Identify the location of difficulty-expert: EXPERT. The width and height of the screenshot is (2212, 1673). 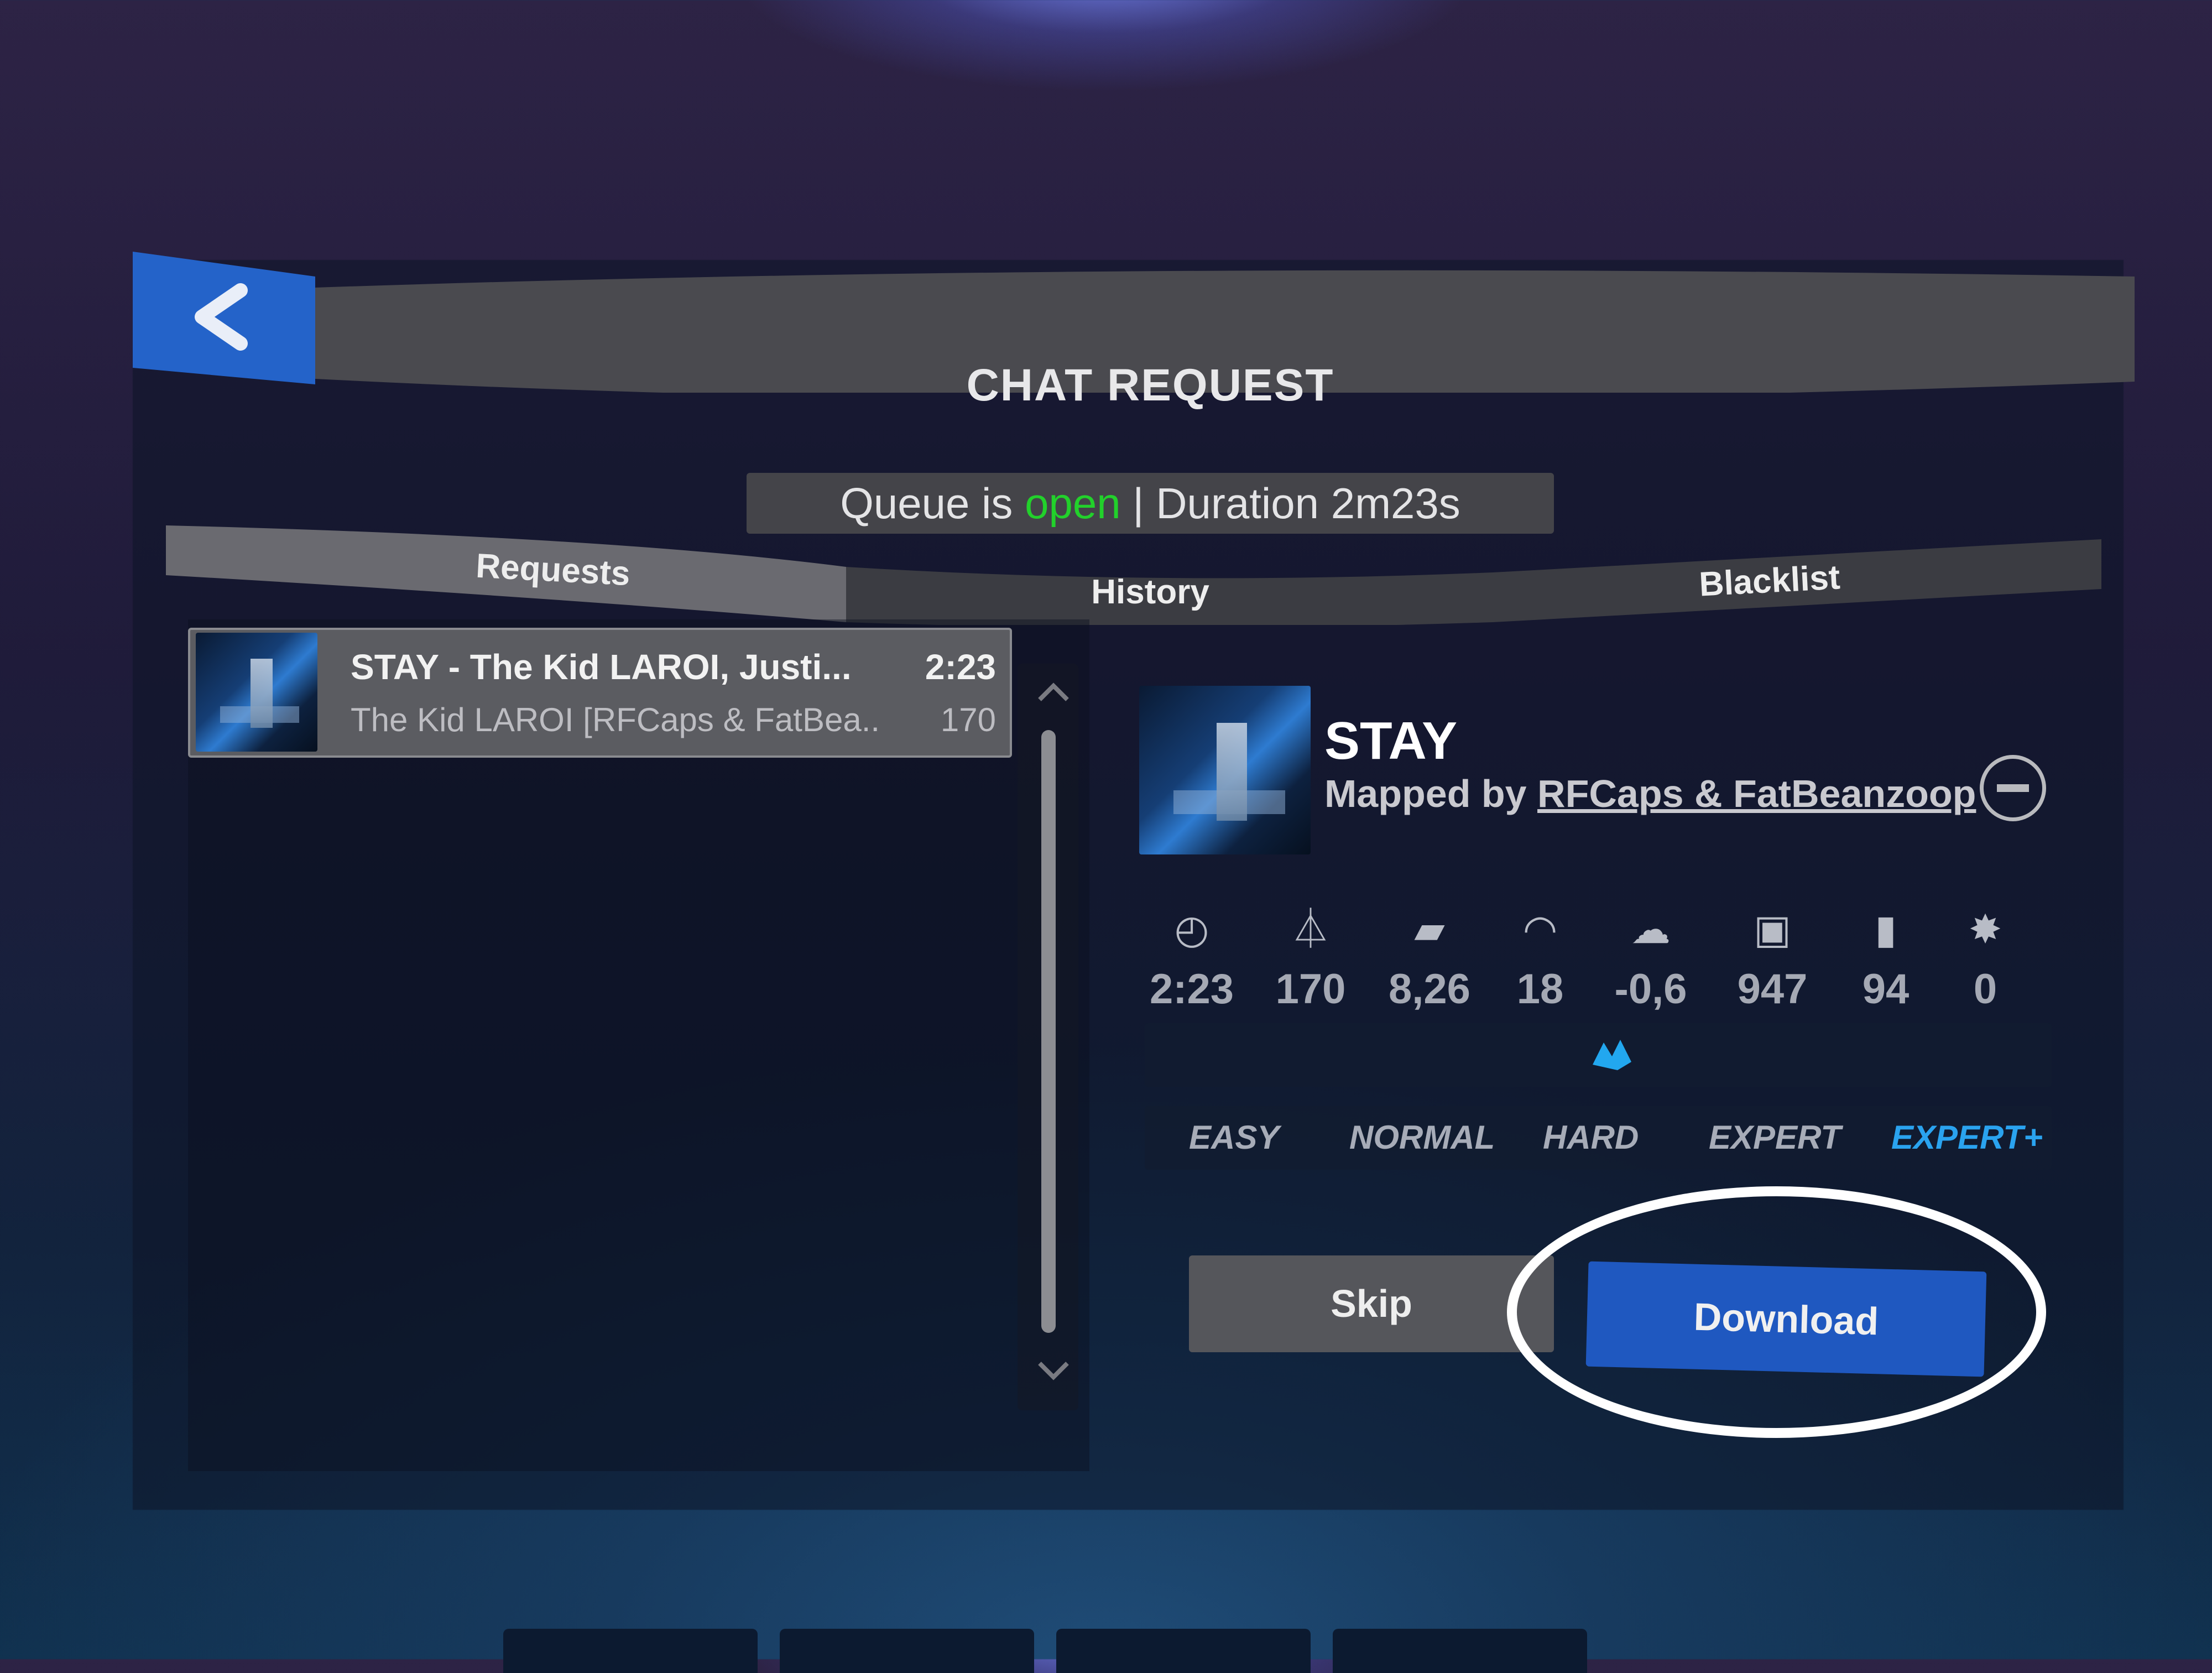
(1775, 1137).